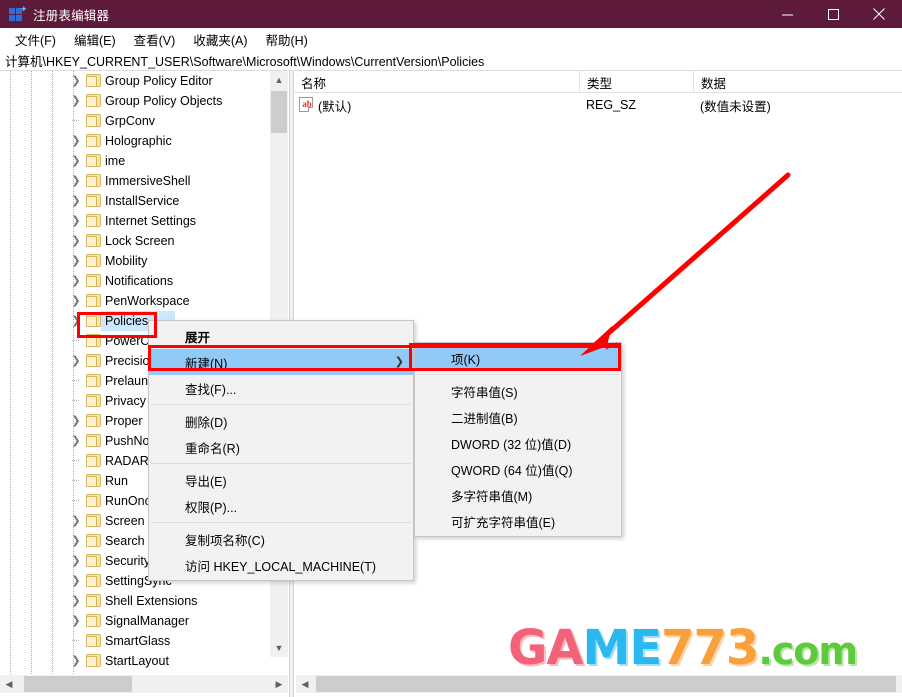 Image resolution: width=902 pixels, height=697 pixels. What do you see at coordinates (281, 362) in the screenshot?
I see `context-menu-item: 新建(N) ❯` at bounding box center [281, 362].